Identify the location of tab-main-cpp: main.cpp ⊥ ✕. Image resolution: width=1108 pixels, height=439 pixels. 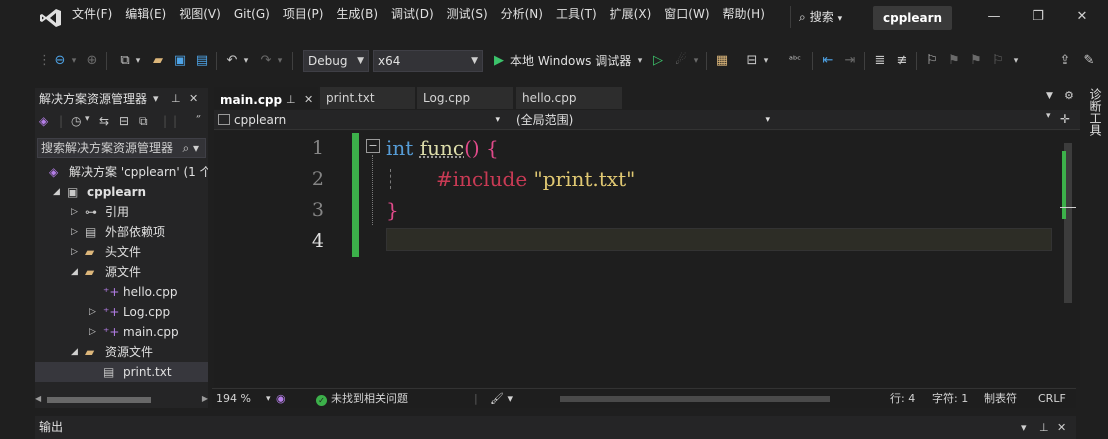
(266, 98).